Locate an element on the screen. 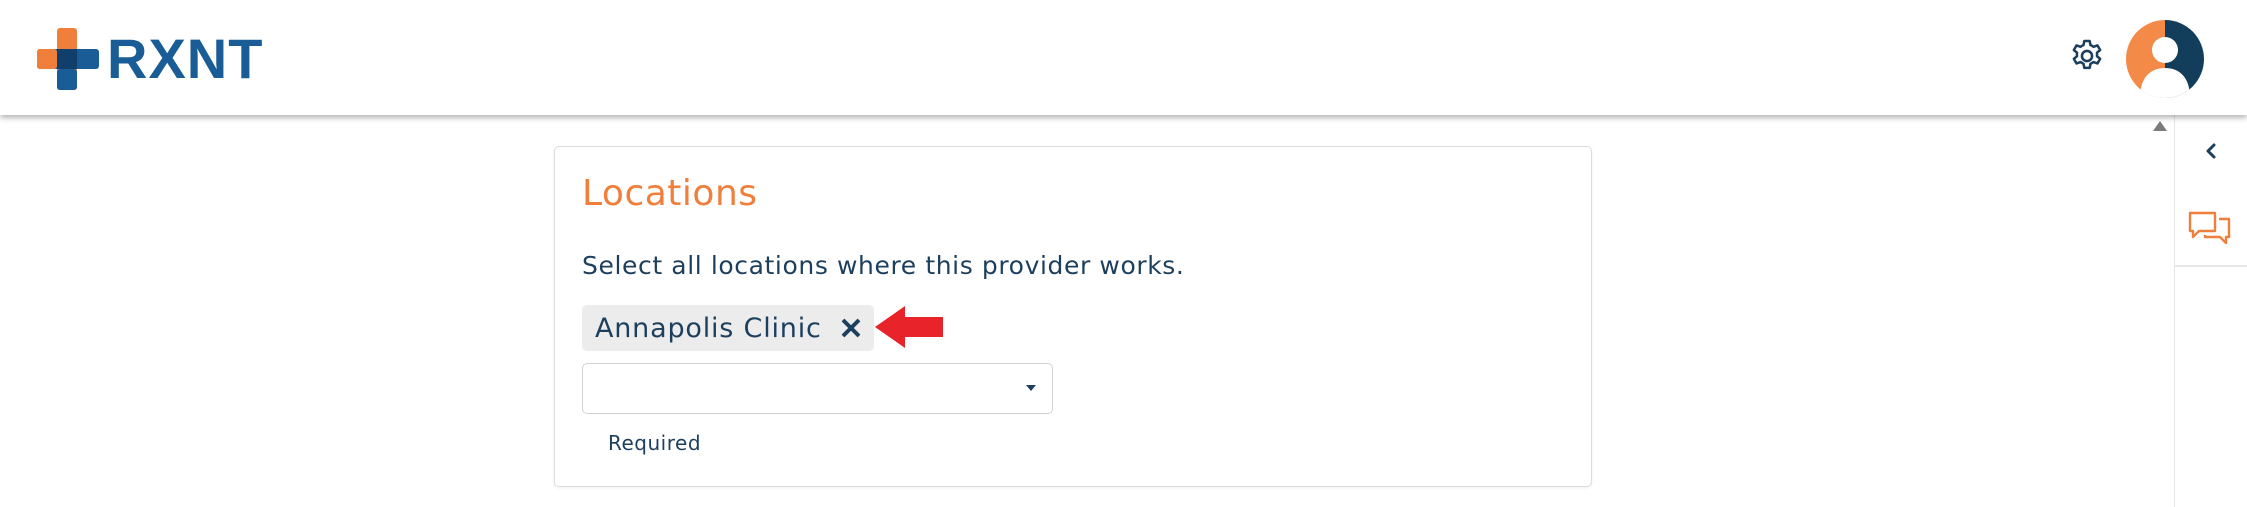 Image resolution: width=2247 pixels, height=507 pixels. logo-cross-icon is located at coordinates (68, 59).